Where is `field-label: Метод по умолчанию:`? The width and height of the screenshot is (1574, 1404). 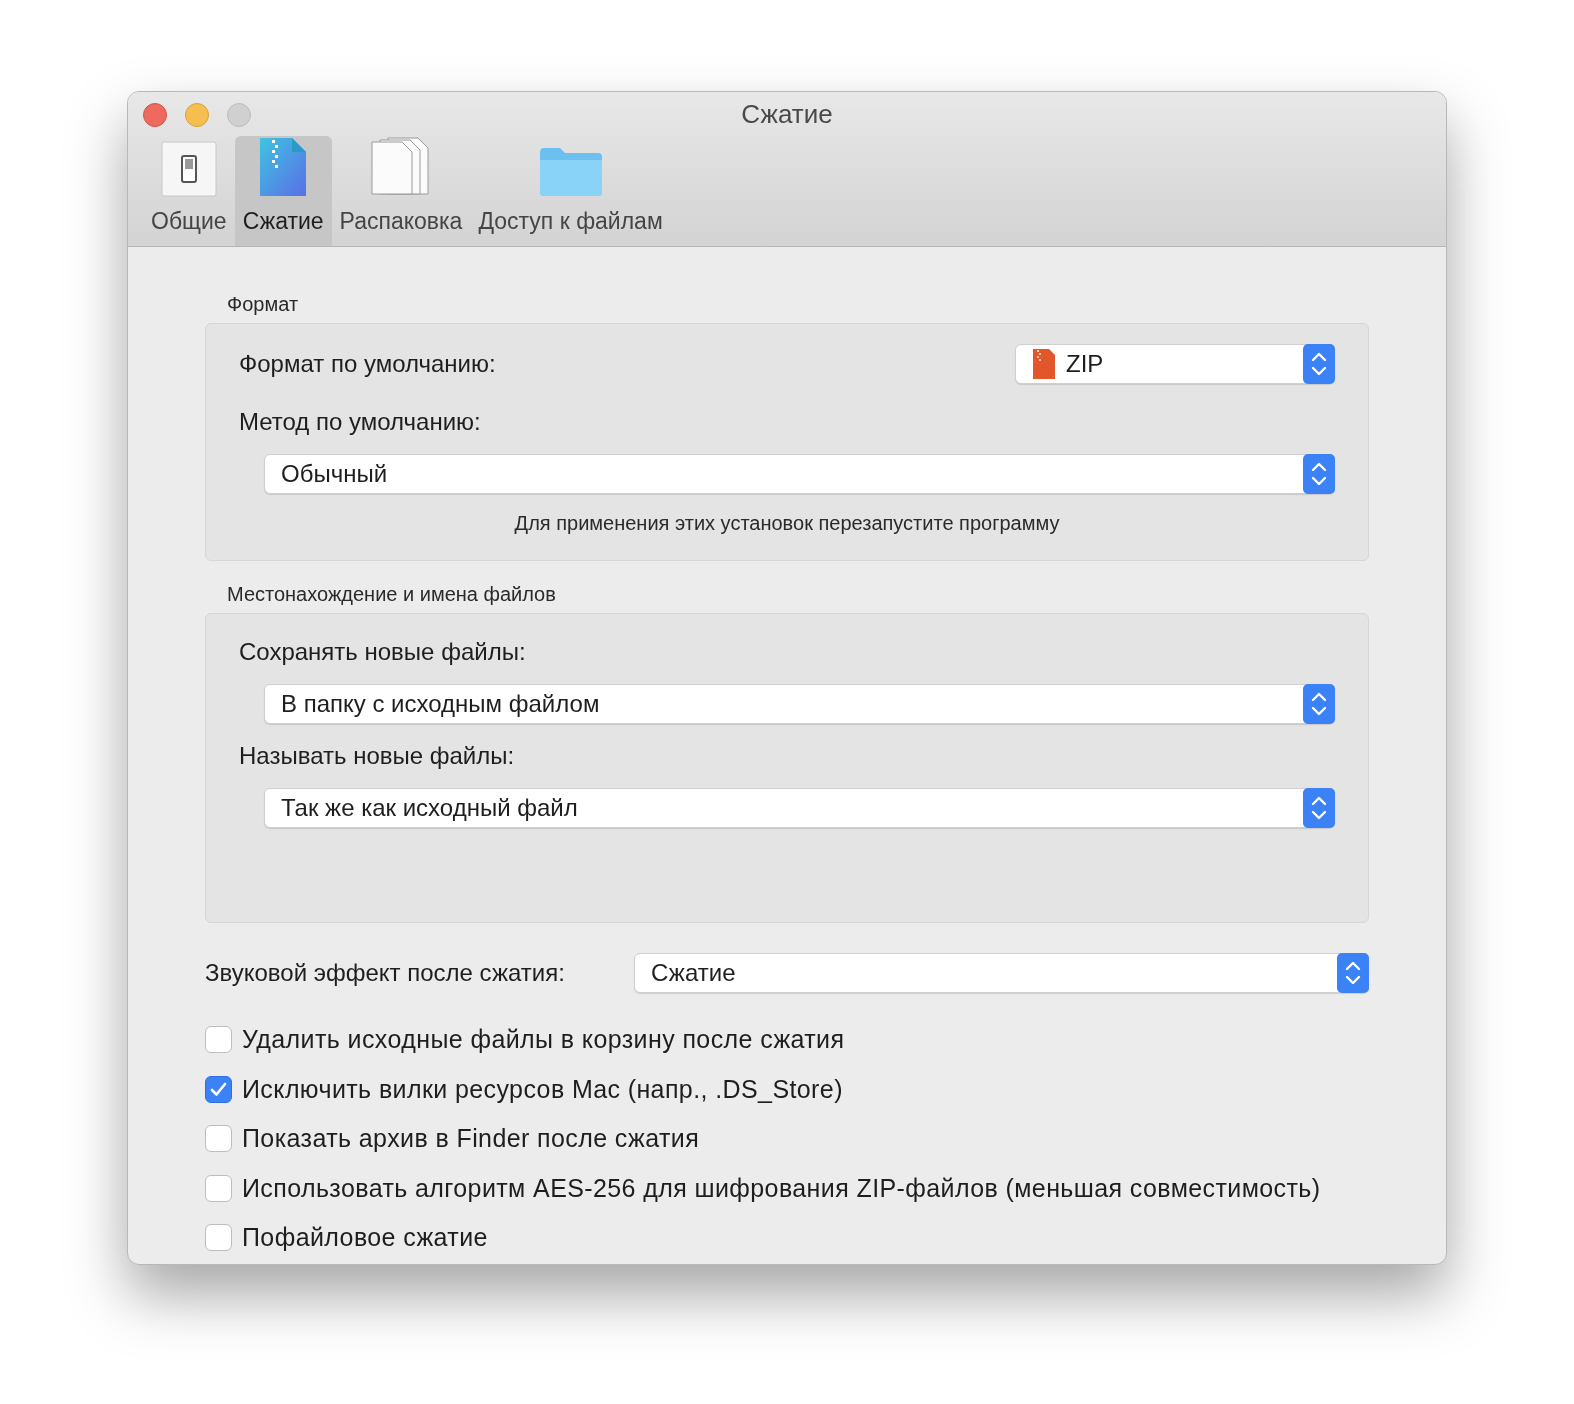
field-label: Метод по умолчанию: is located at coordinates (360, 422).